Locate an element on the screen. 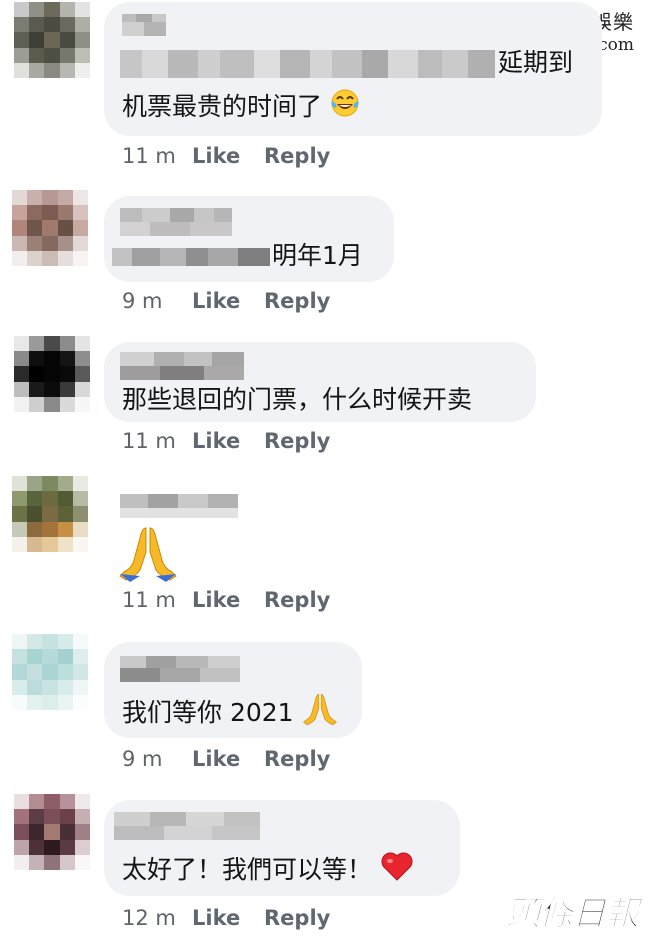 The height and width of the screenshot is (943, 648). comment-text-line: 机票最贵的时间了 is located at coordinates (222, 106).